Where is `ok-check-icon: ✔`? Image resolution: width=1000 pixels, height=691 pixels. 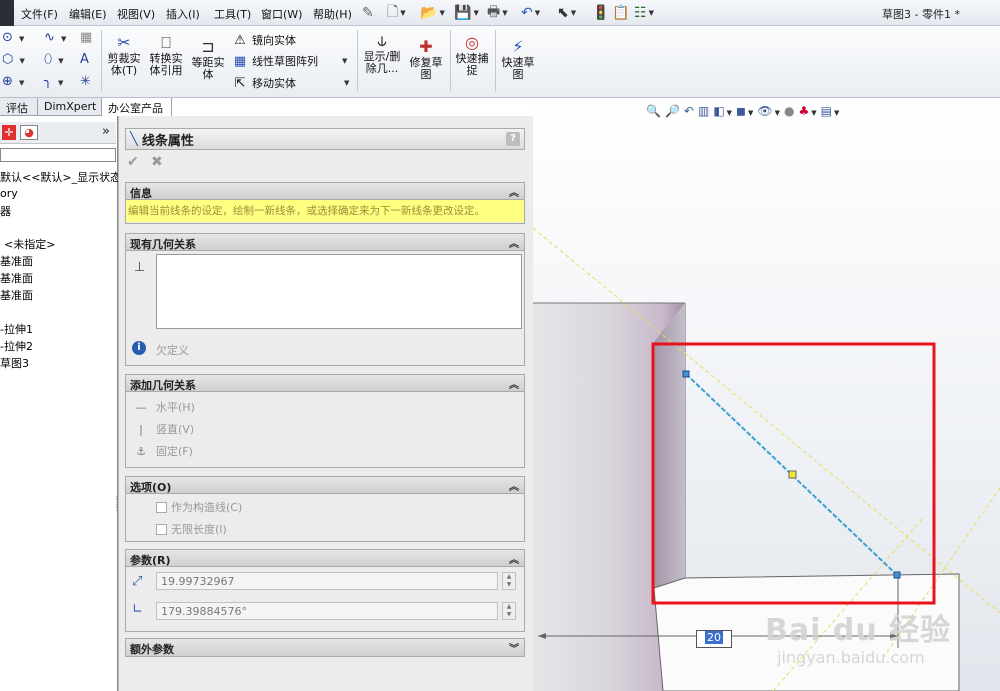
ok-check-icon: ✔ is located at coordinates (133, 162).